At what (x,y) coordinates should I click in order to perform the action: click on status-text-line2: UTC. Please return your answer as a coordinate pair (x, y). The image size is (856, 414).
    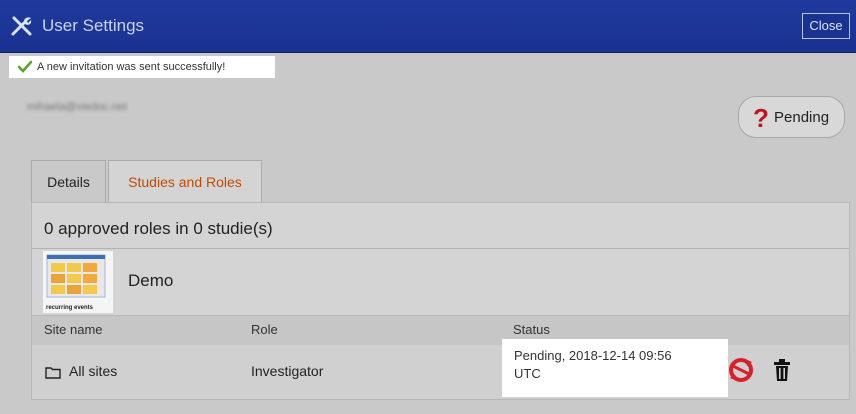
    Looking at the image, I should click on (527, 373).